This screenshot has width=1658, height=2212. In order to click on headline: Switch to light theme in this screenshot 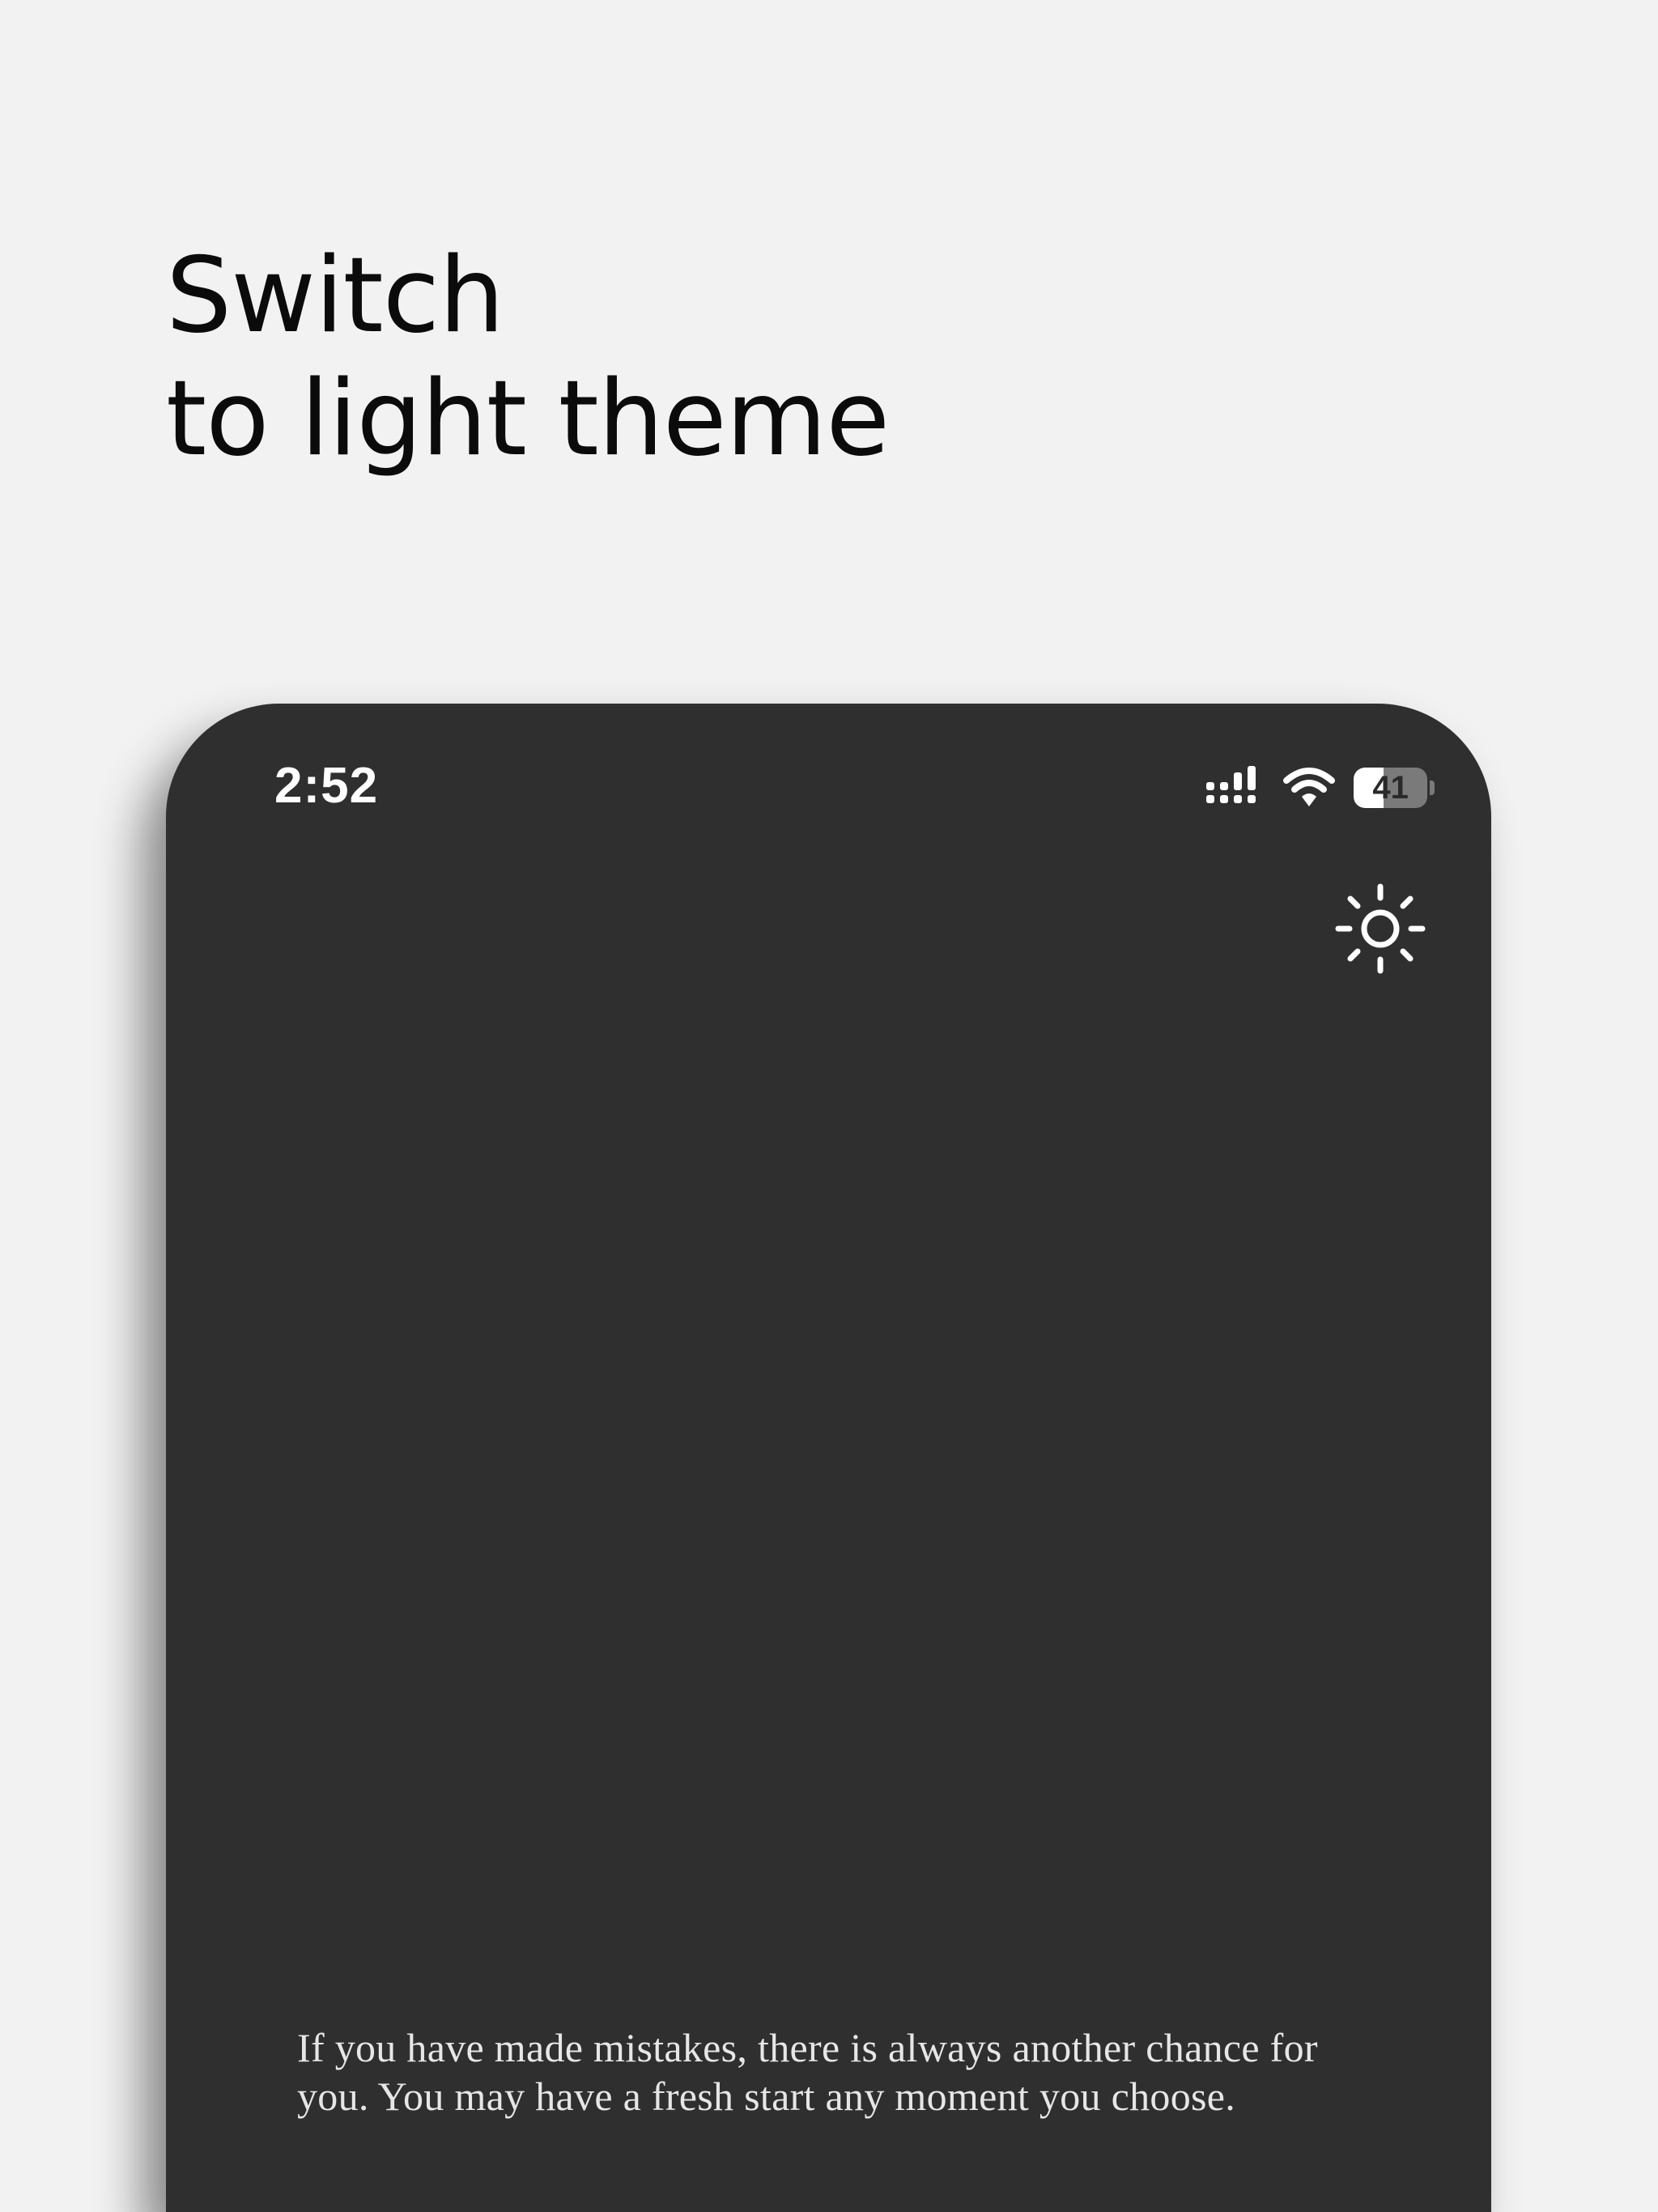, I will do `click(528, 358)`.